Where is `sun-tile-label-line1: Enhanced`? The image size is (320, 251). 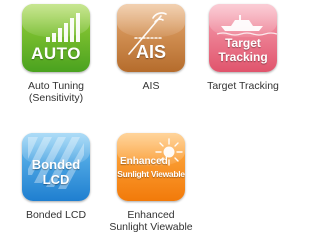
sun-tile-label-line1: Enhanced is located at coordinates (144, 161).